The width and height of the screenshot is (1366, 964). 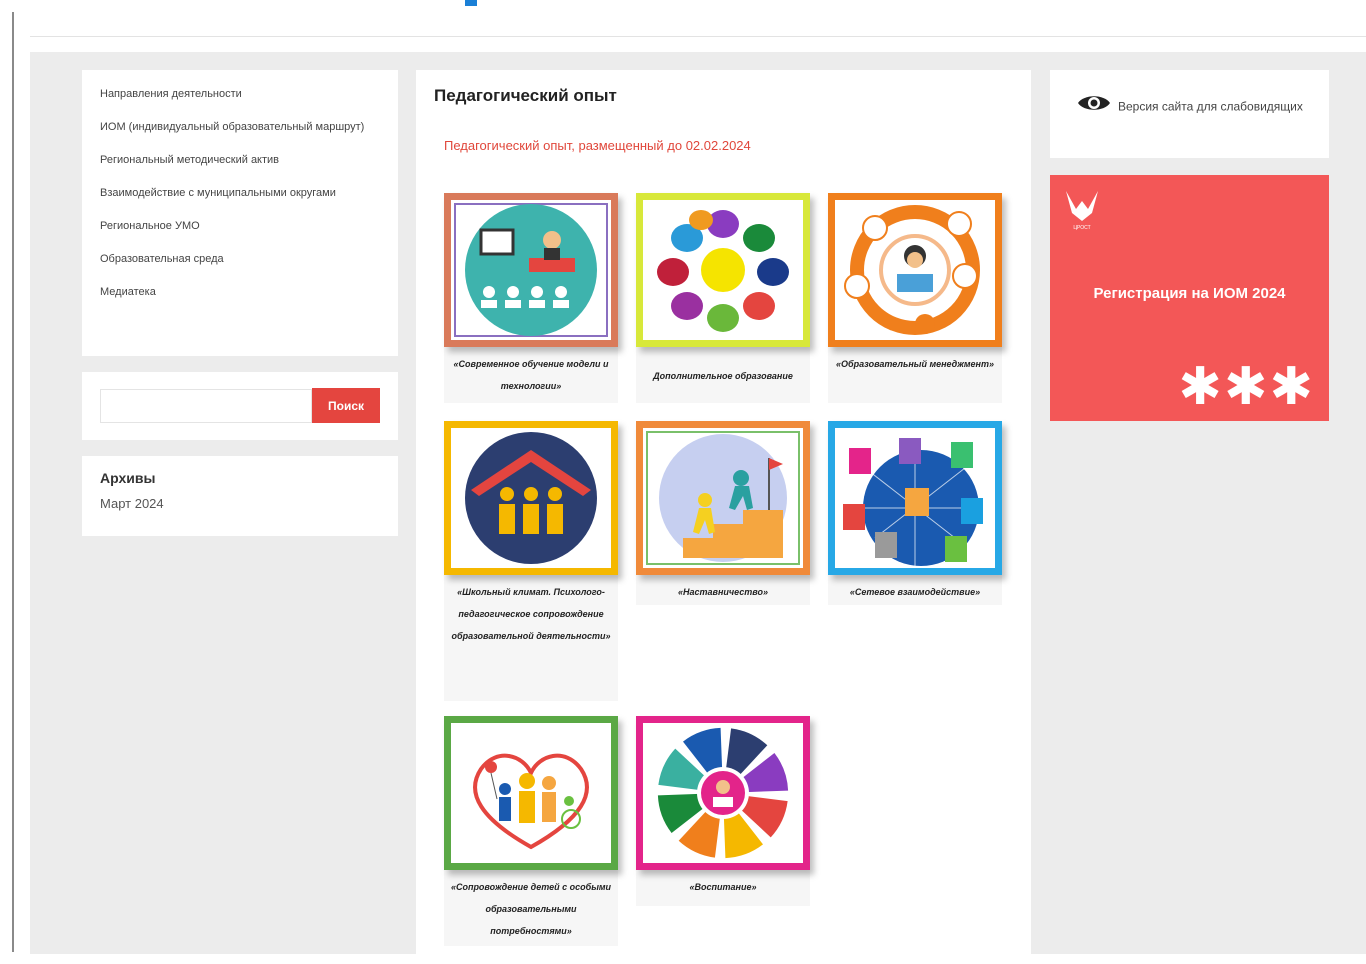 What do you see at coordinates (525, 95) in the screenshot?
I see `page-title: Педагогический опыт` at bounding box center [525, 95].